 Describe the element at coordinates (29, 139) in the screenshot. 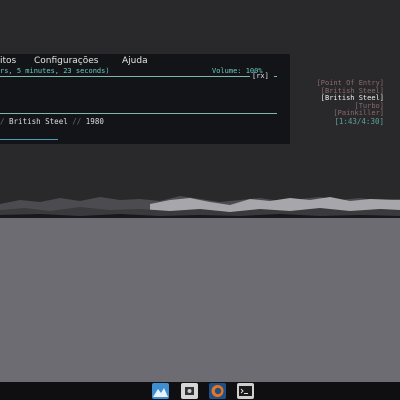

I see `playback-progress-bar` at that location.